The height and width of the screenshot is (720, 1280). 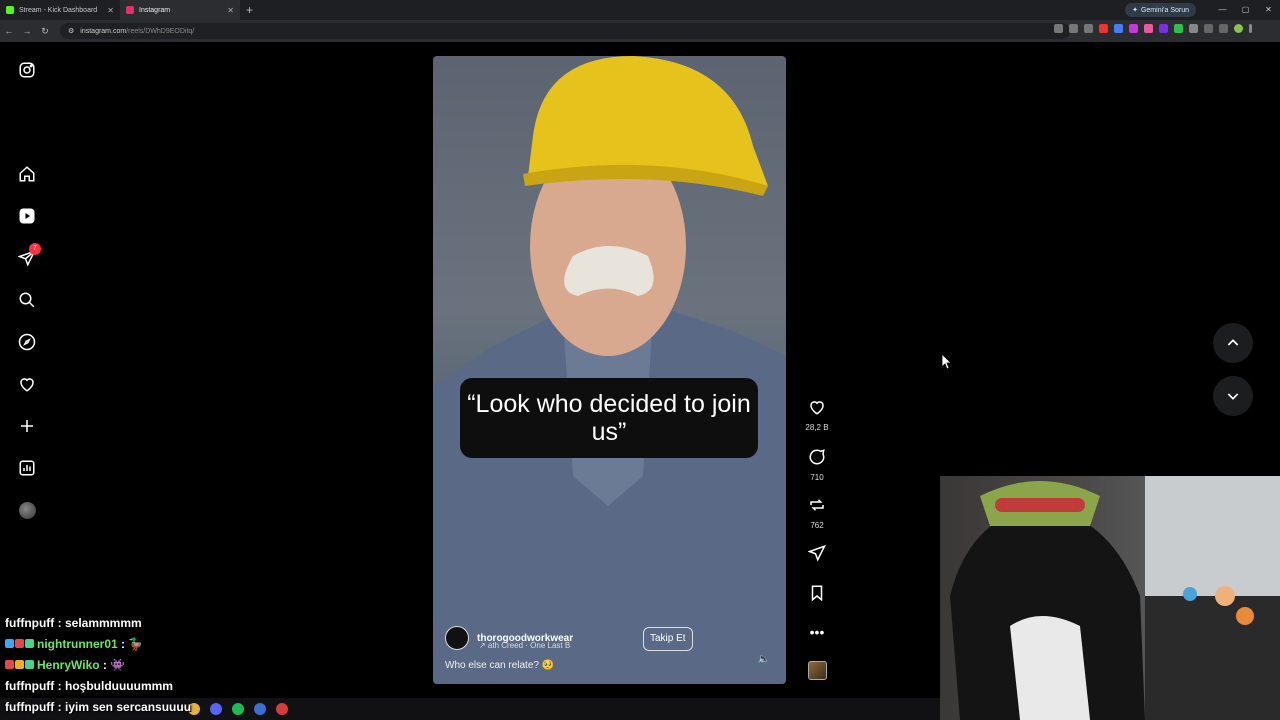 I want to click on chat-text: hoşbulduuuummm, so click(x=118, y=685).